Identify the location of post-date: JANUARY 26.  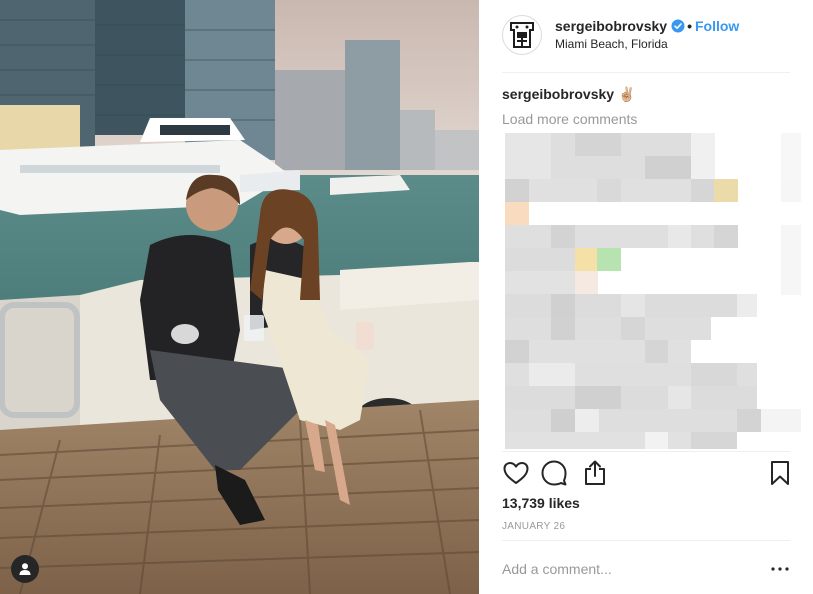
(534, 526).